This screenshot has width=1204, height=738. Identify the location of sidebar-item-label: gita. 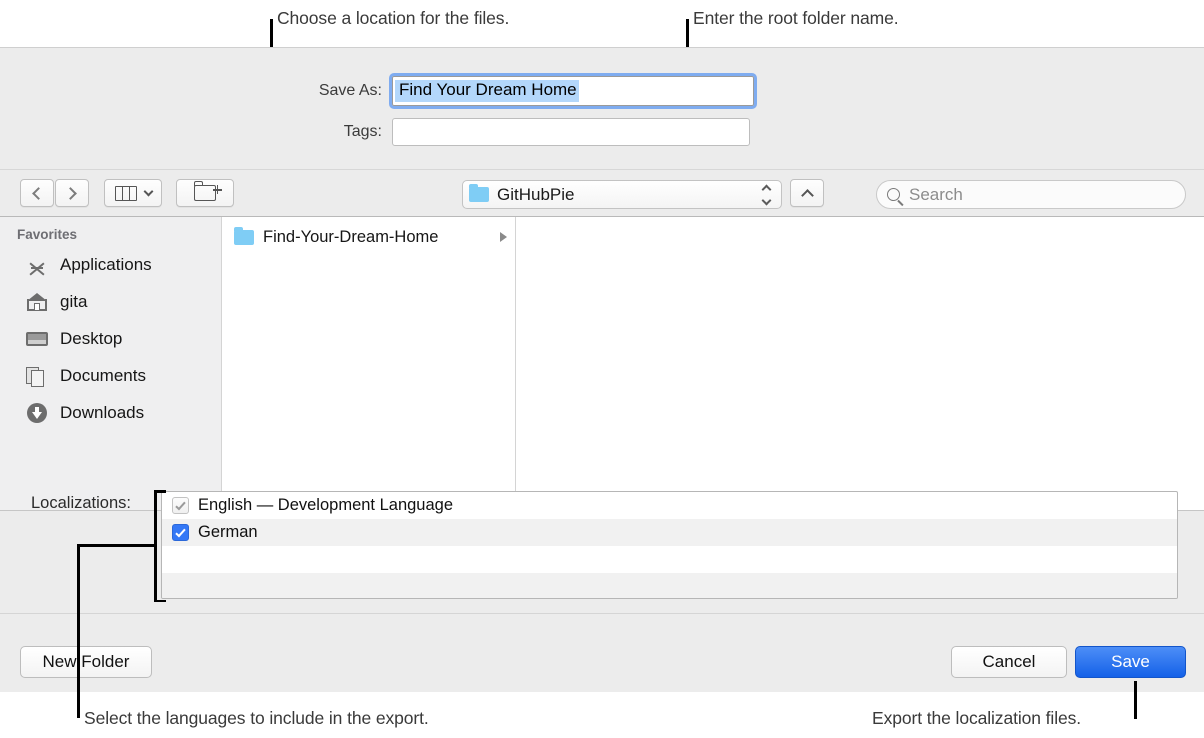
(74, 301).